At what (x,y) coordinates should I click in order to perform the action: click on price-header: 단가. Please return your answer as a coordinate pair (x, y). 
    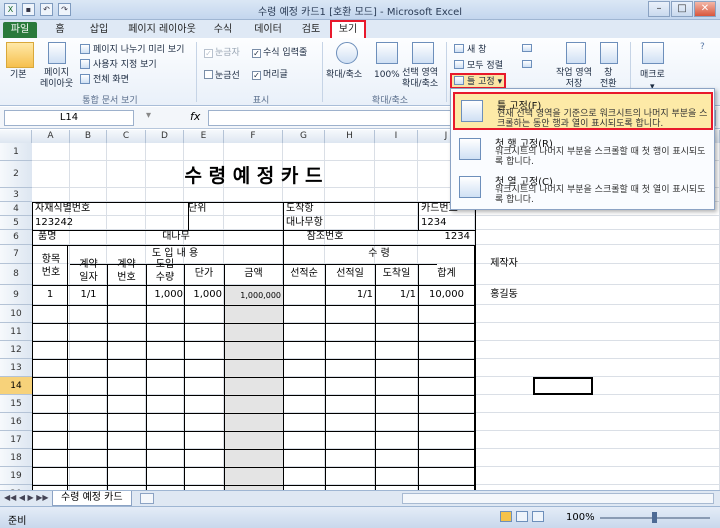
    Looking at the image, I should click on (204, 274).